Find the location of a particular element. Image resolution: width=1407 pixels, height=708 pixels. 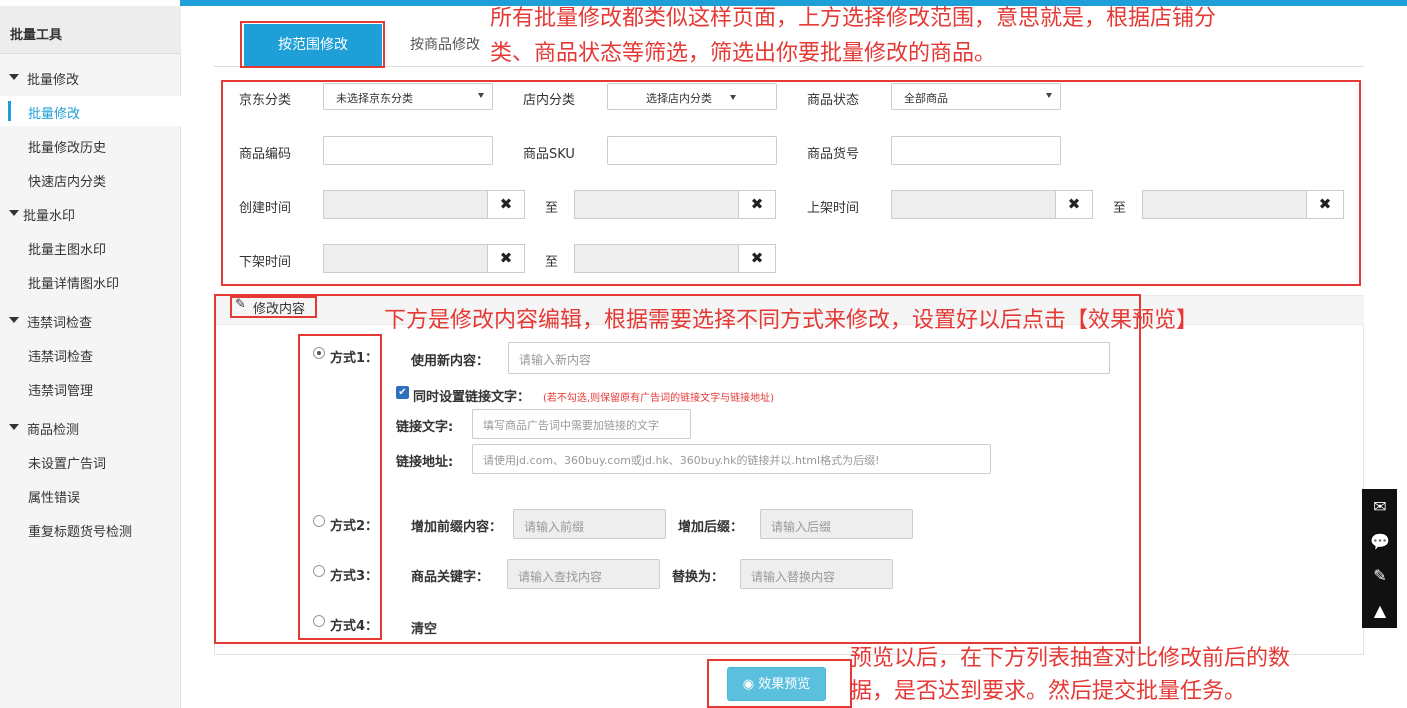

sidebar-item-forbidden-manage: 违禁词管理 is located at coordinates (90, 388).